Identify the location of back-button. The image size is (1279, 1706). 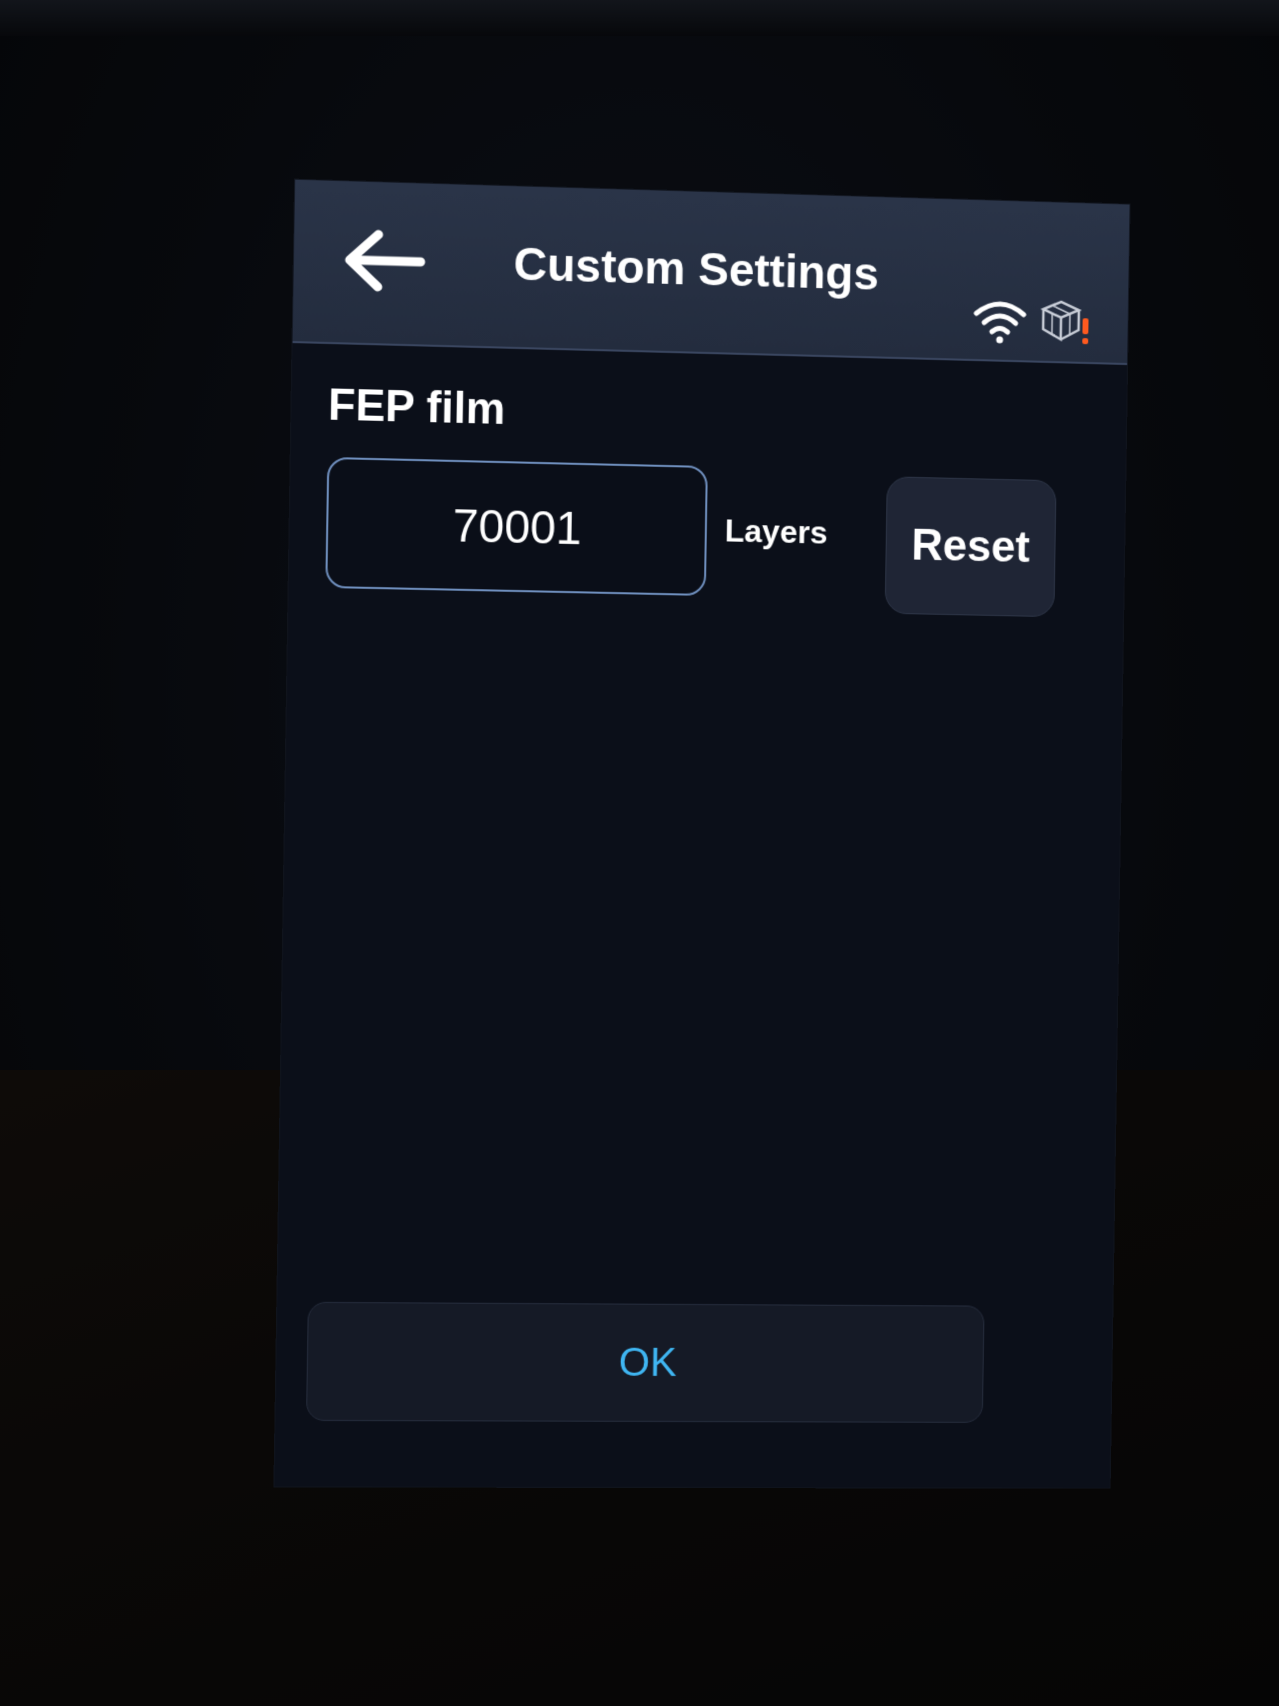
(383, 260).